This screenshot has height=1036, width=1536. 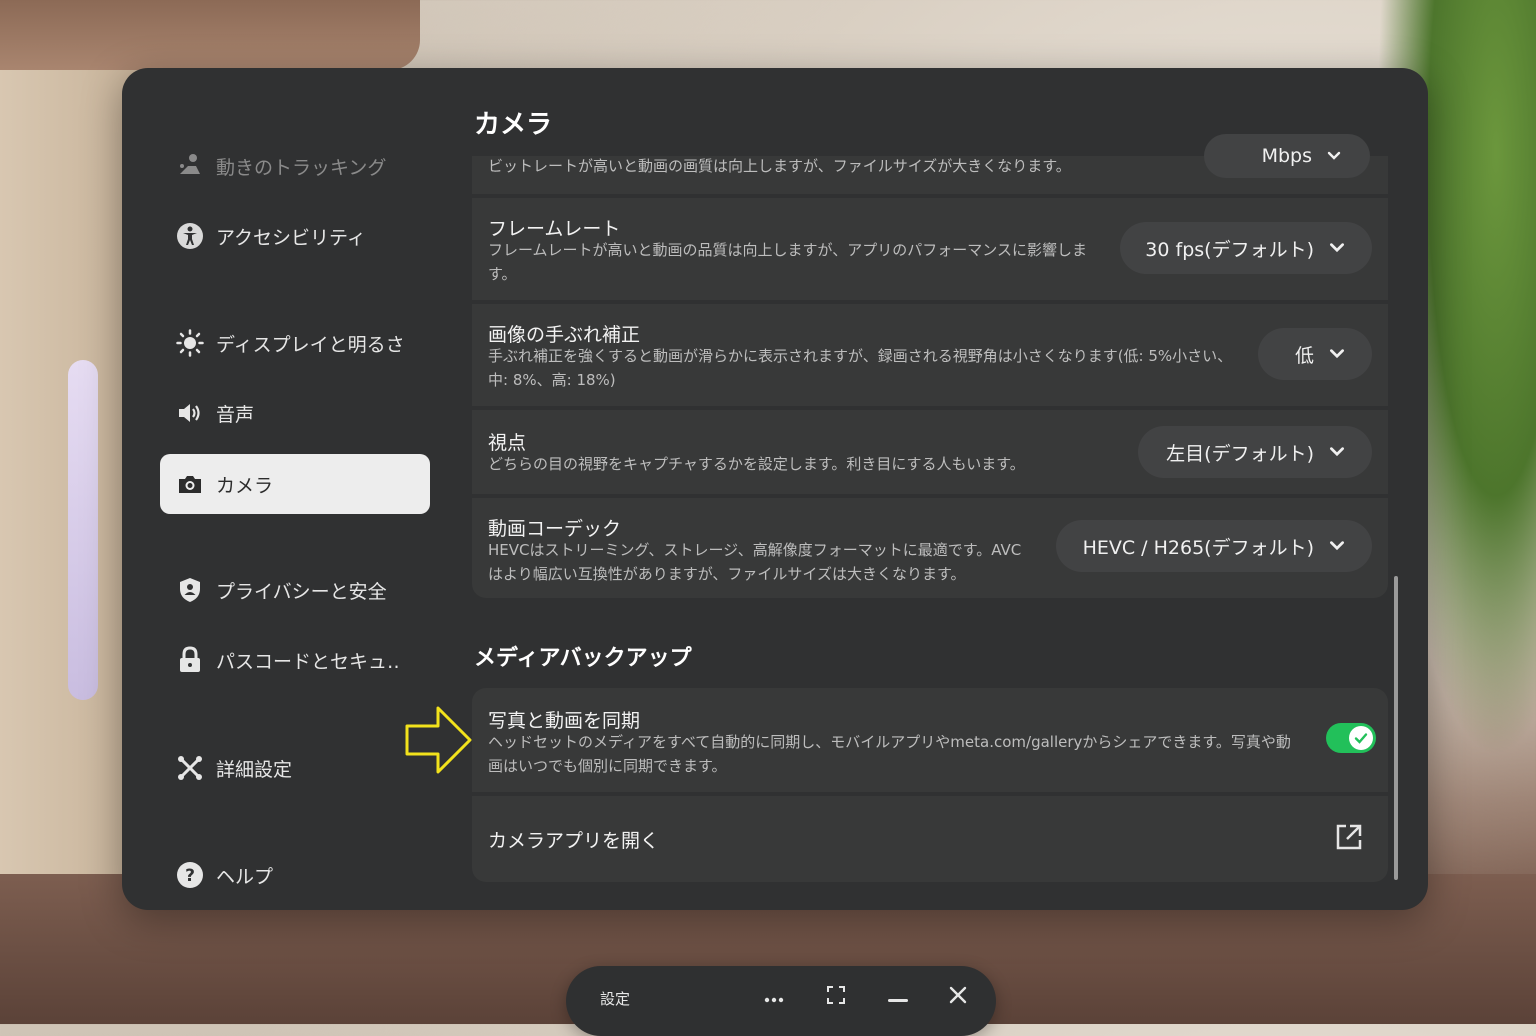 I want to click on minimize-icon, so click(x=898, y=997).